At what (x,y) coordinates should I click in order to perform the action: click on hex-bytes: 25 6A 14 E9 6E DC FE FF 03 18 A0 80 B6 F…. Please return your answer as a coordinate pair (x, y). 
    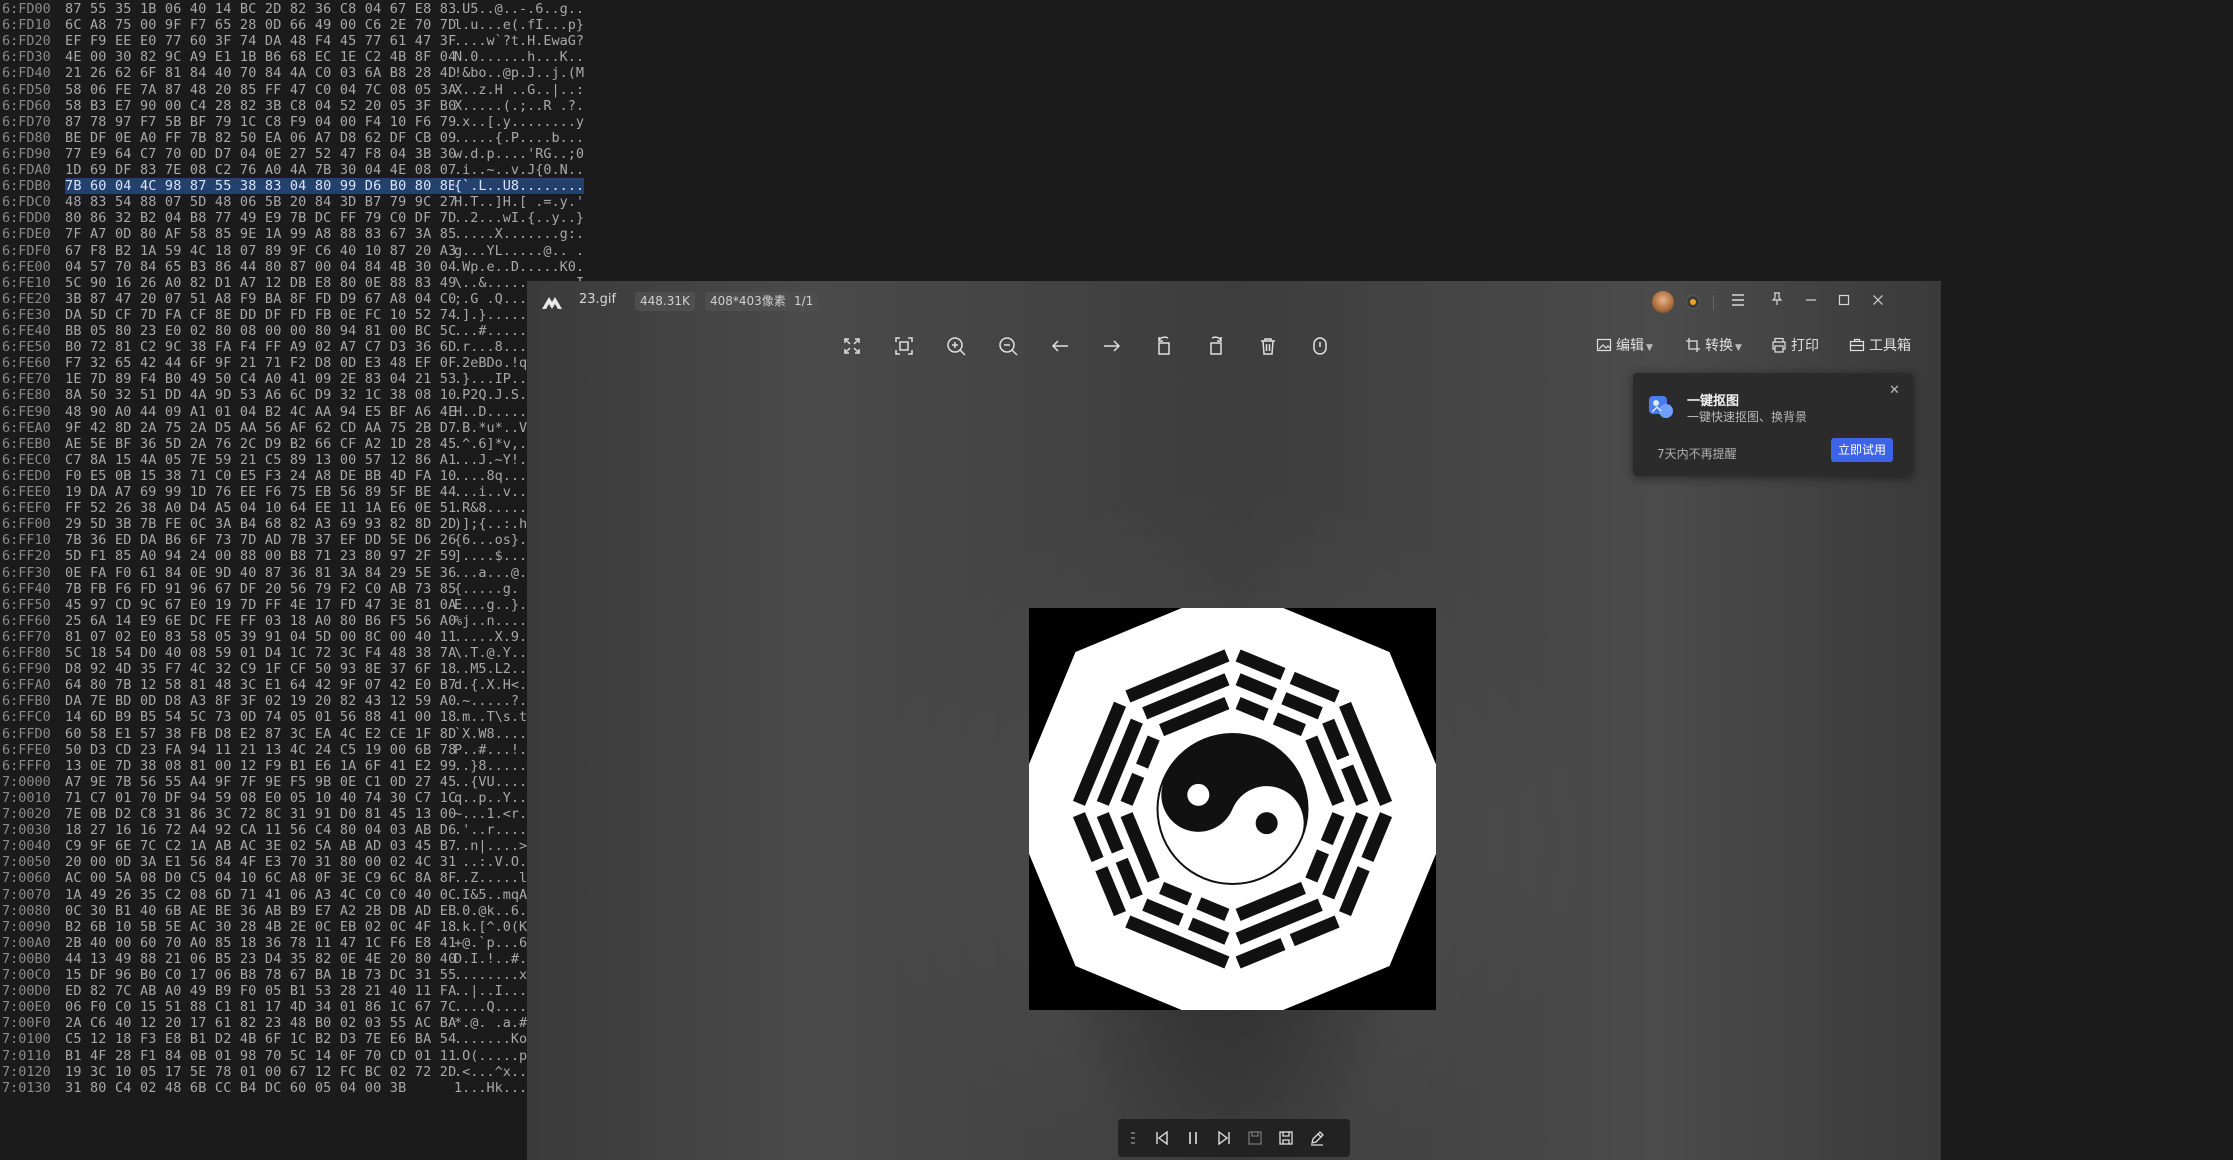
    Looking at the image, I should click on (260, 621).